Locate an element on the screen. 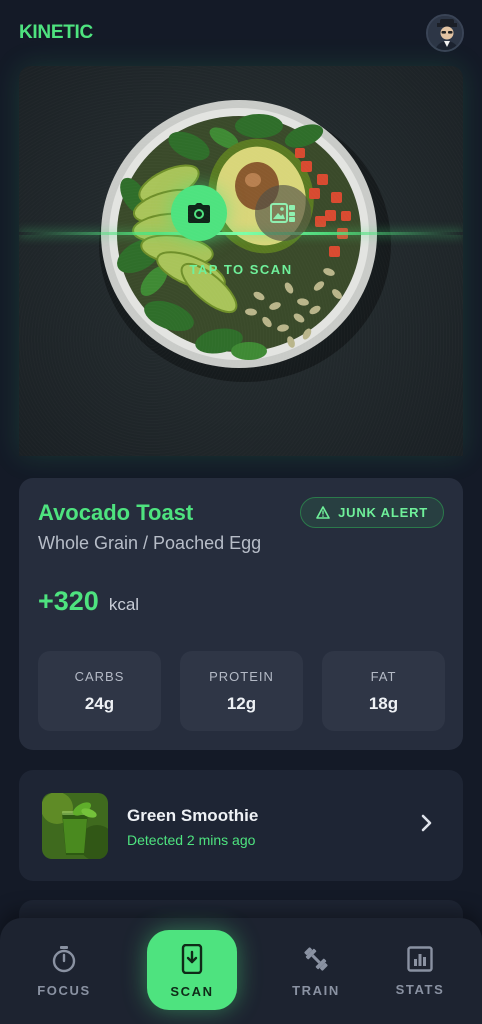  calories: +320 kcal is located at coordinates (88, 601).